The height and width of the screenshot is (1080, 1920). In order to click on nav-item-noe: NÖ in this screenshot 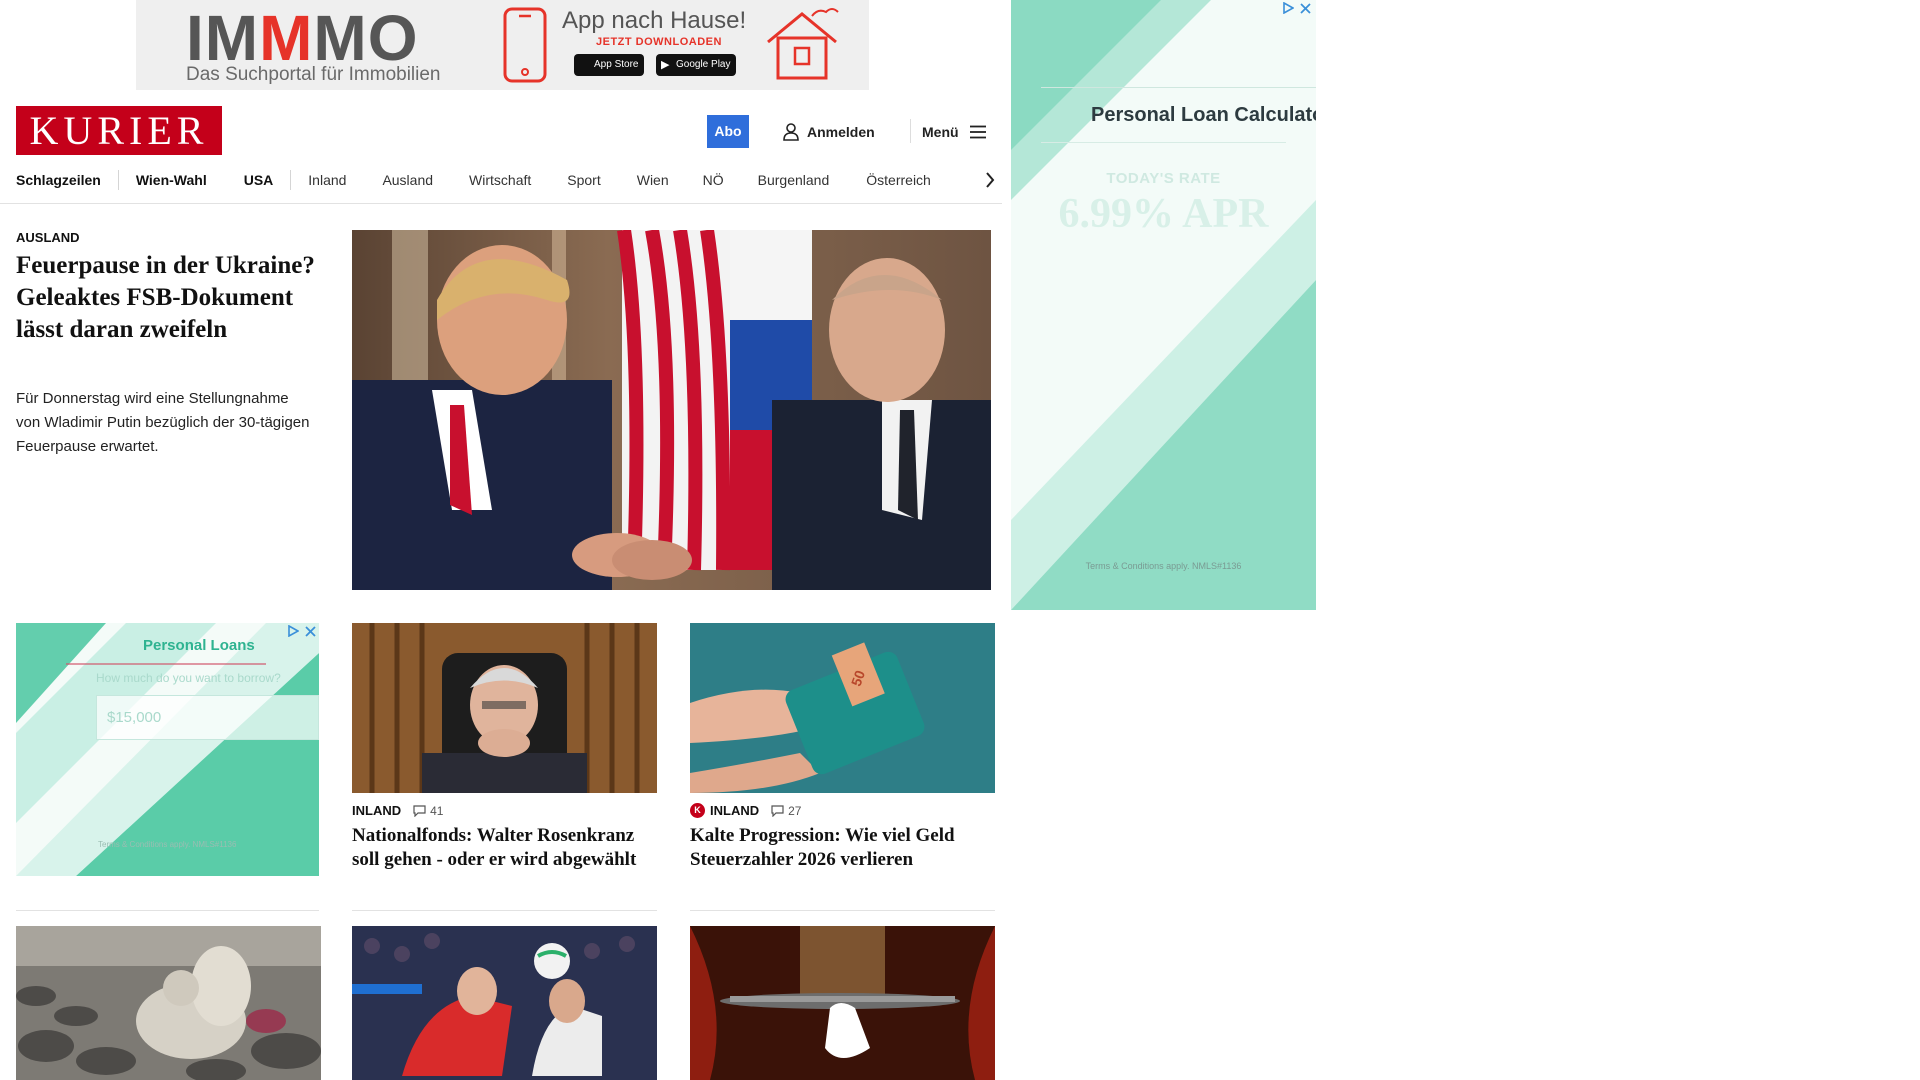, I will do `click(713, 180)`.